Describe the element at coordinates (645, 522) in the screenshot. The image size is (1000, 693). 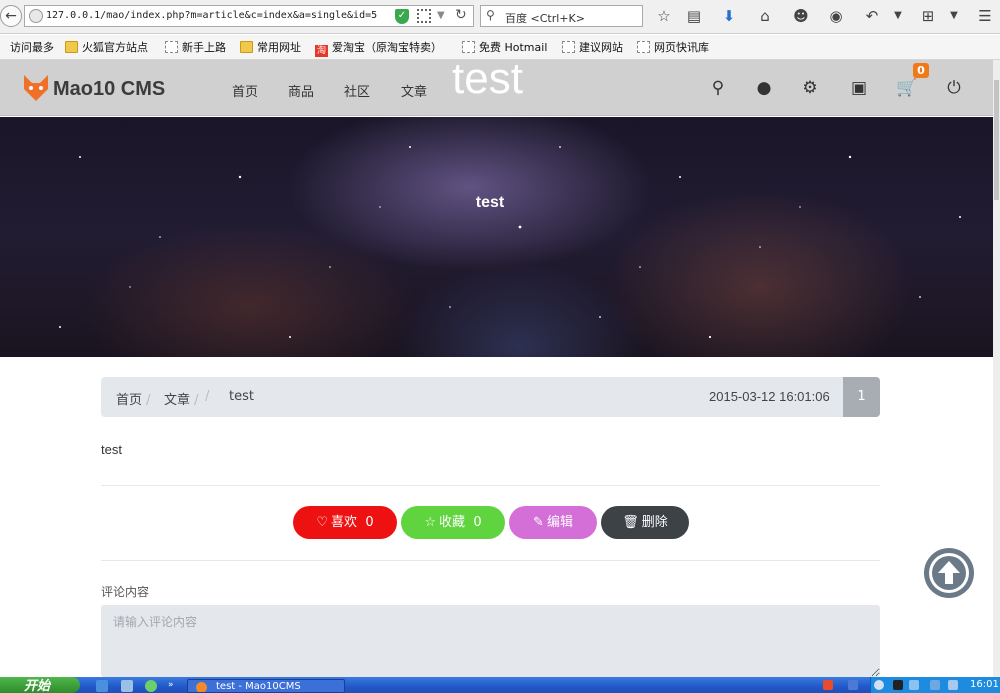
I see `delete-button: 🗑 删除` at that location.